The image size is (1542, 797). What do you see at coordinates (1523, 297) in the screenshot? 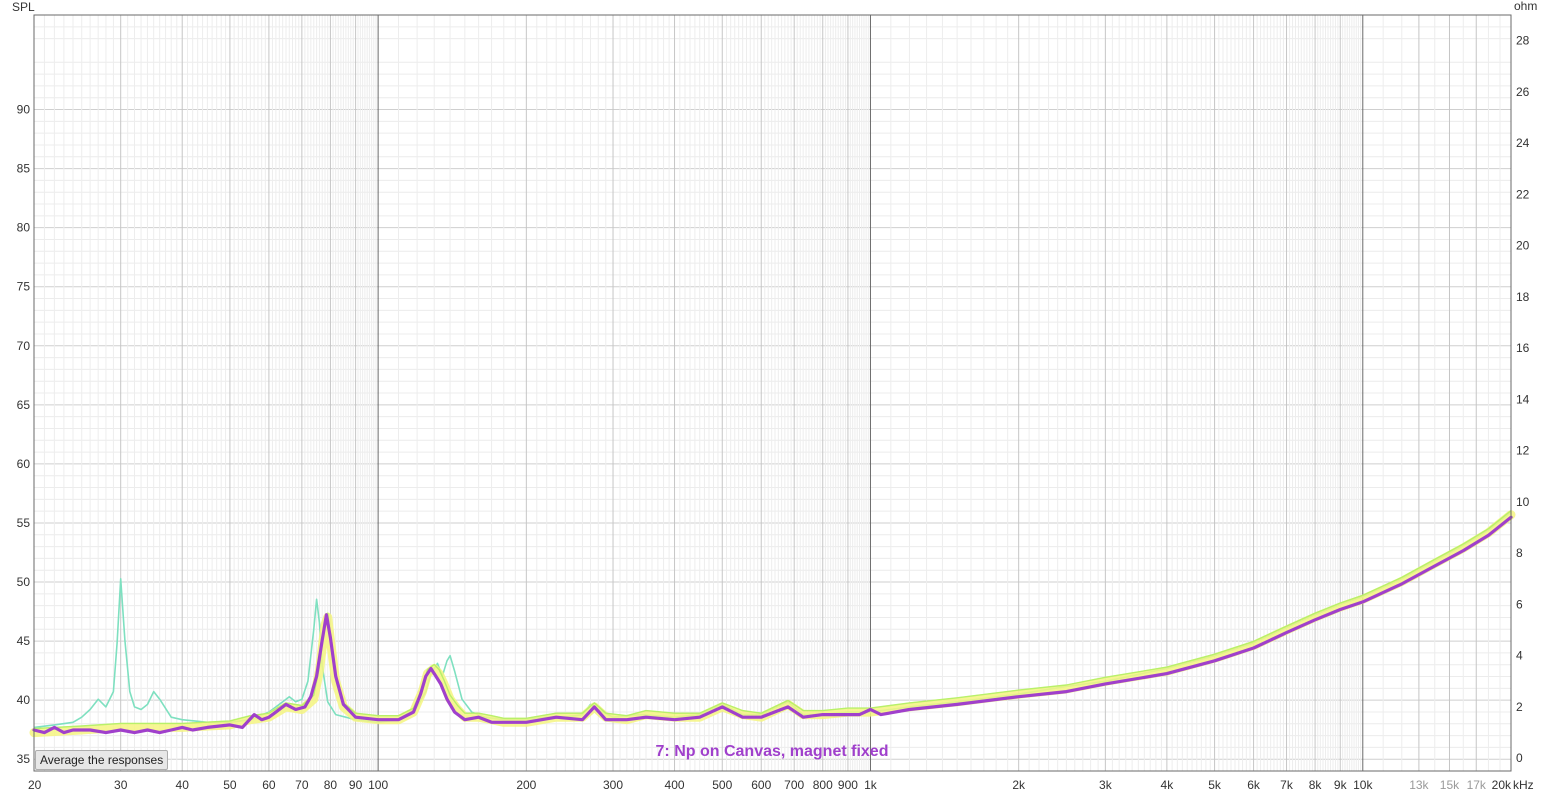
I see `y-right-tick-label: 18` at bounding box center [1523, 297].